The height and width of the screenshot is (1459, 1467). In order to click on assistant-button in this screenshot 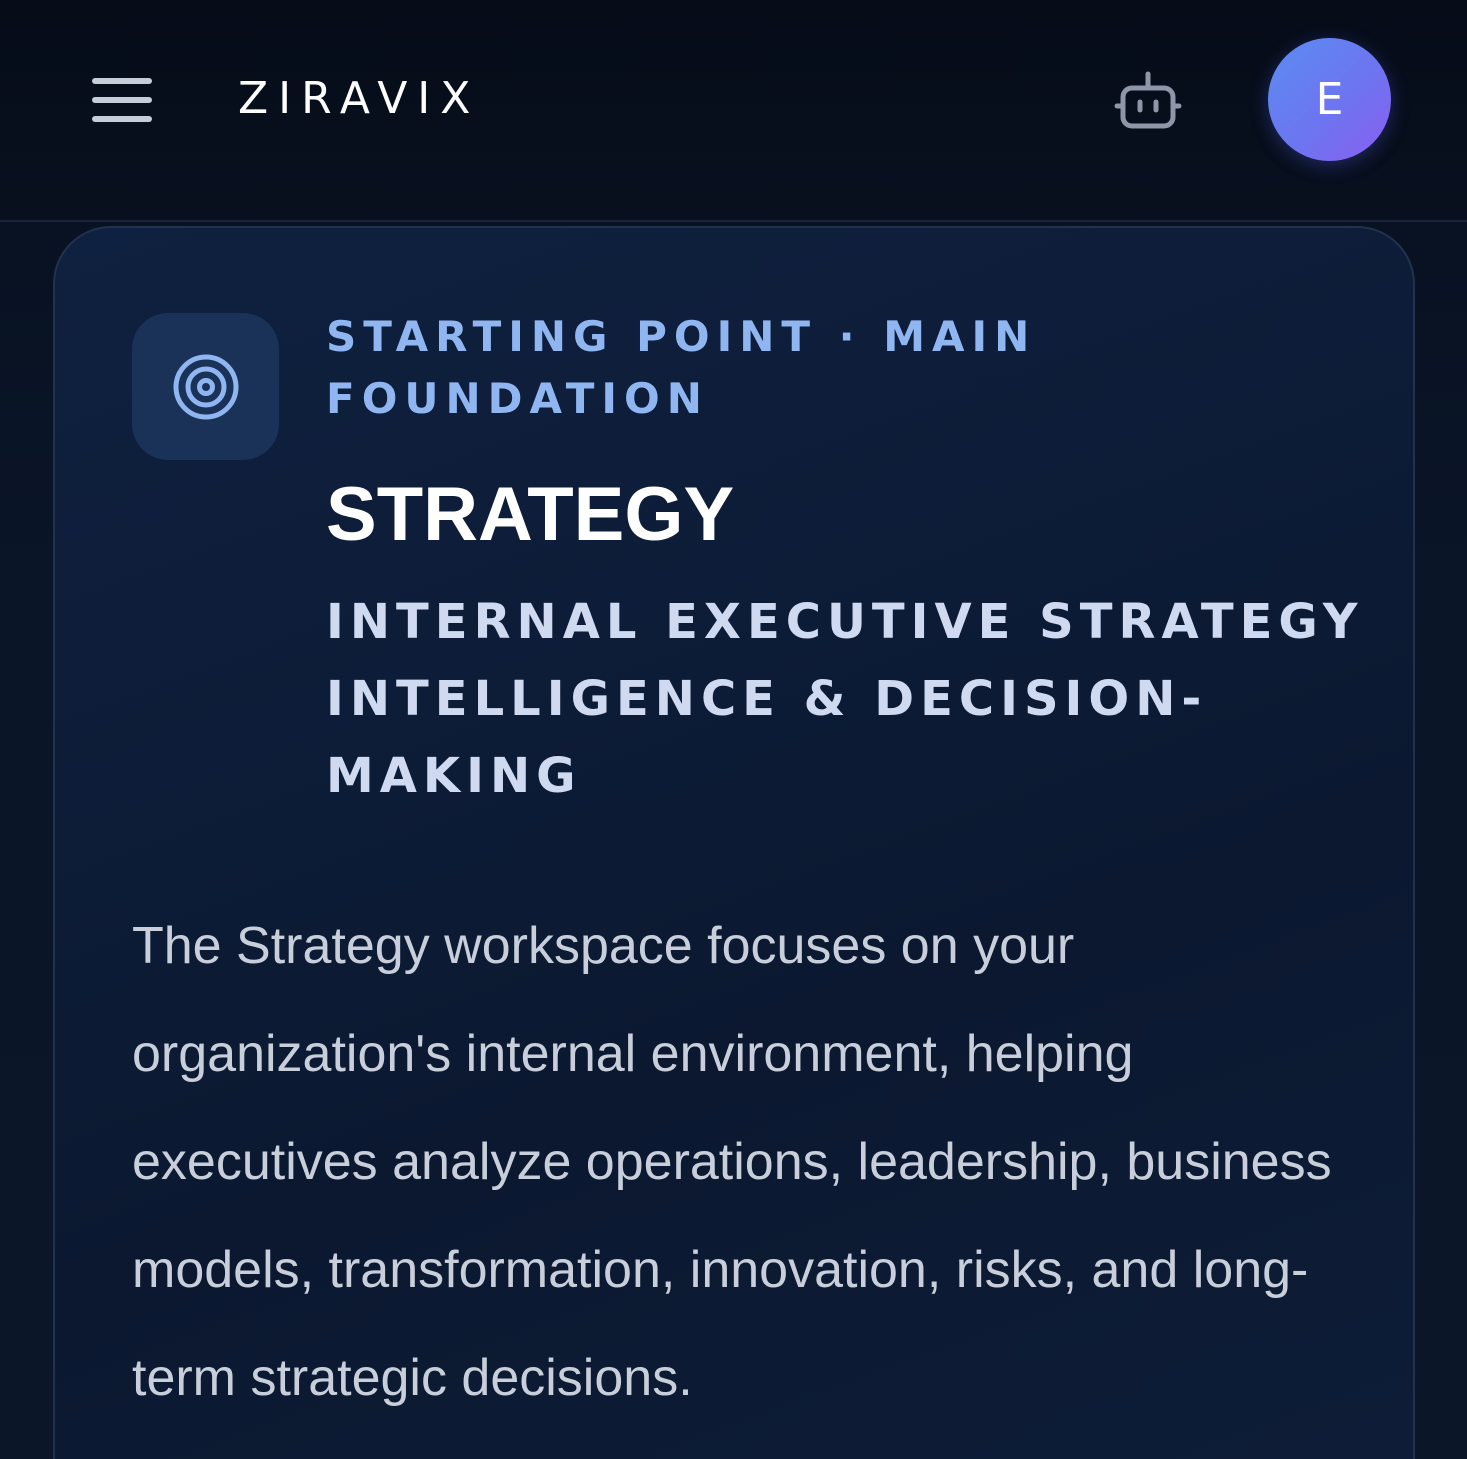, I will do `click(1148, 101)`.